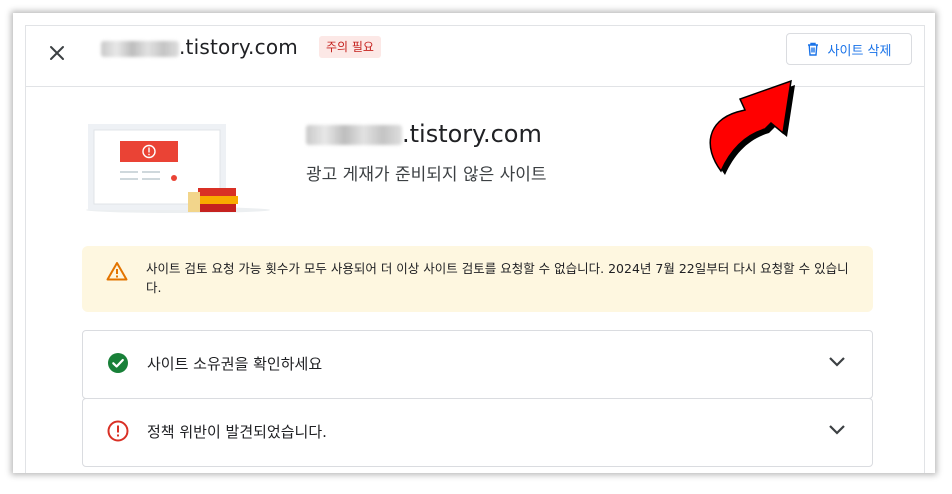 The height and width of the screenshot is (494, 952). I want to click on annotation-arrow, so click(752, 127).